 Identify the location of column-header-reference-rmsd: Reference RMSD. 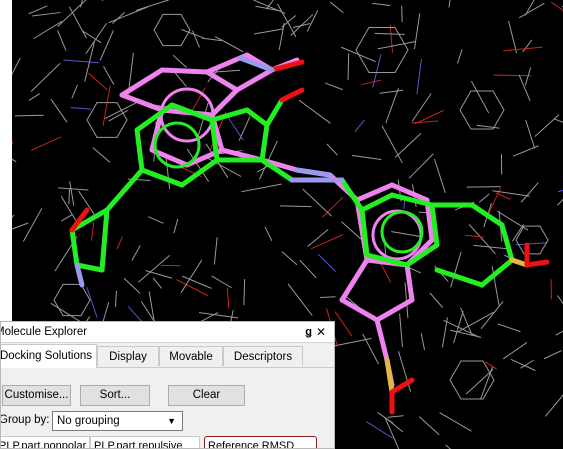
(260, 442).